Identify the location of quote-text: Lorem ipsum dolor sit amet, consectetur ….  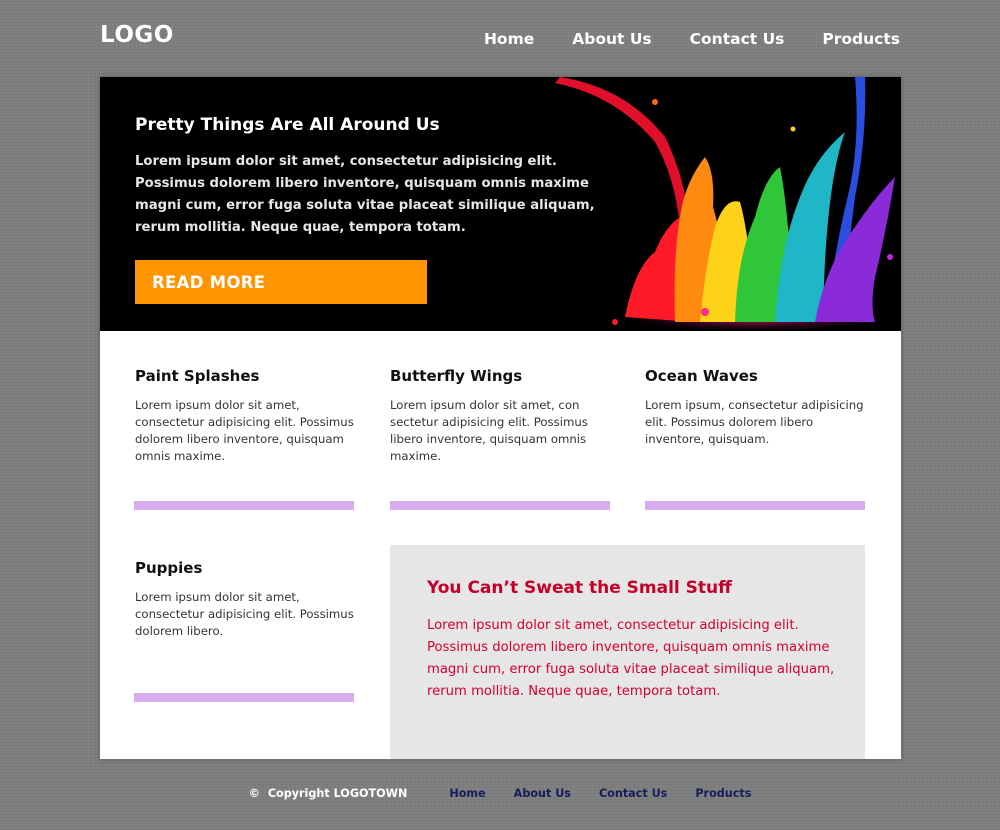
(631, 658).